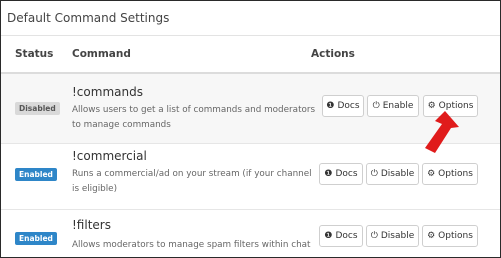 Image resolution: width=501 pixels, height=258 pixels. Describe the element at coordinates (101, 53) in the screenshot. I see `column-command: Command` at that location.